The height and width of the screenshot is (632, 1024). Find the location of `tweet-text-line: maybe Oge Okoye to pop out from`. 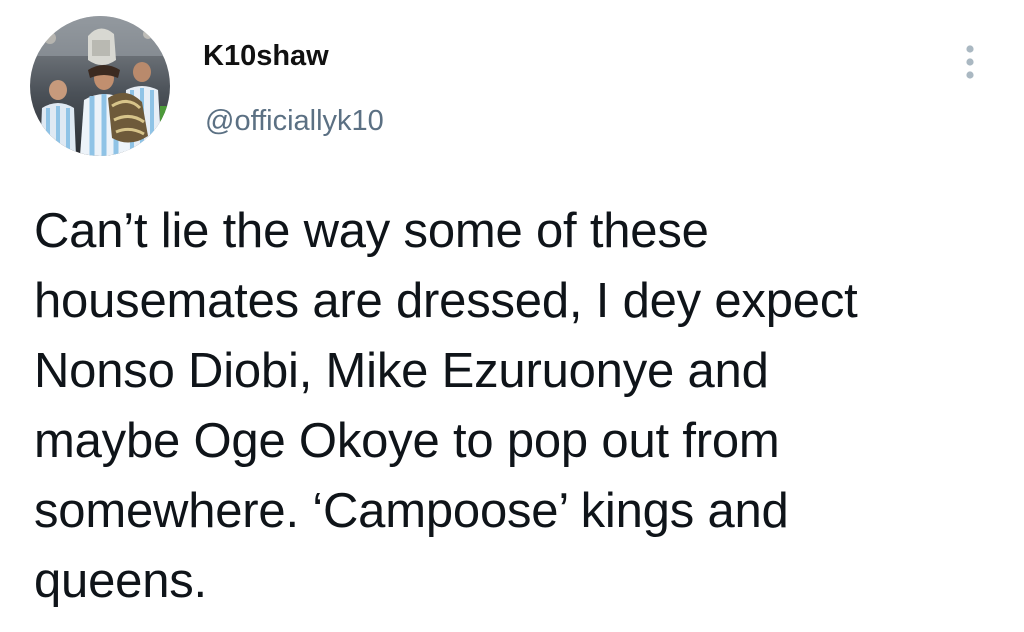

tweet-text-line: maybe Oge Okoye to pop out from is located at coordinates (407, 441).